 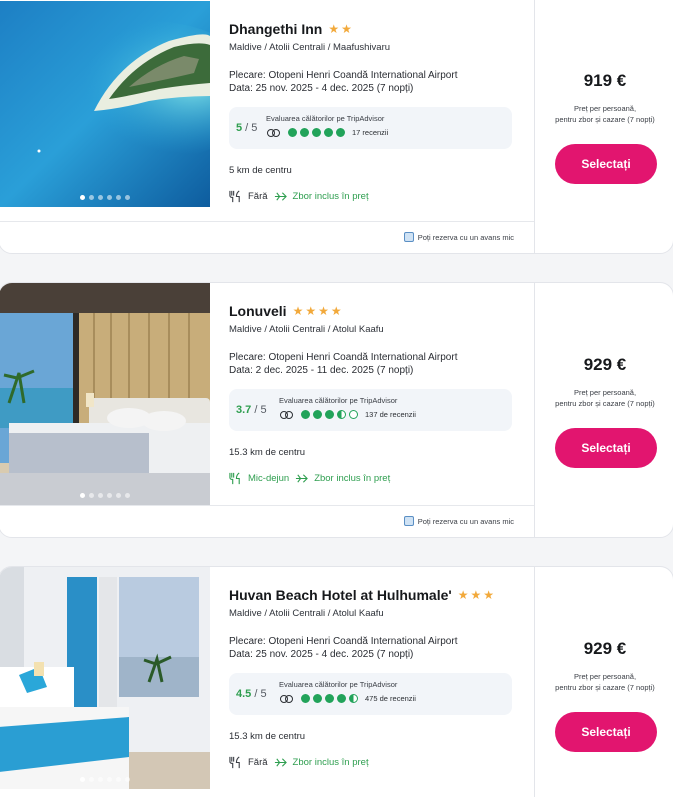 I want to click on review-count: 17 recenzii, so click(x=370, y=132).